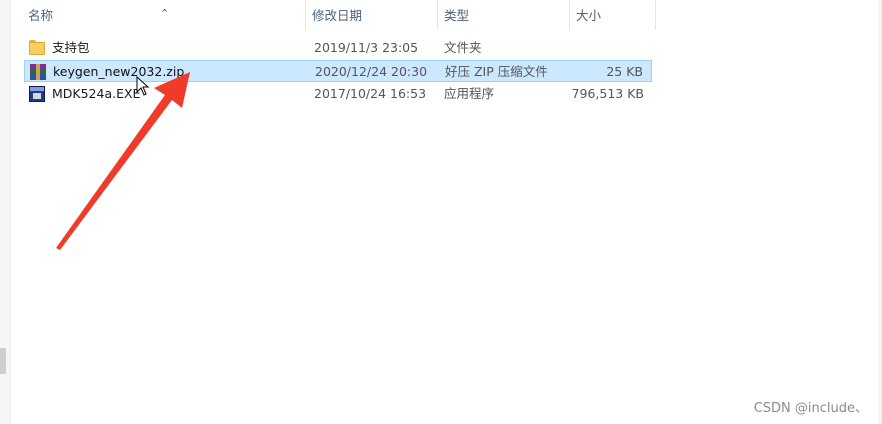  What do you see at coordinates (37, 47) in the screenshot?
I see `folder-icon` at bounding box center [37, 47].